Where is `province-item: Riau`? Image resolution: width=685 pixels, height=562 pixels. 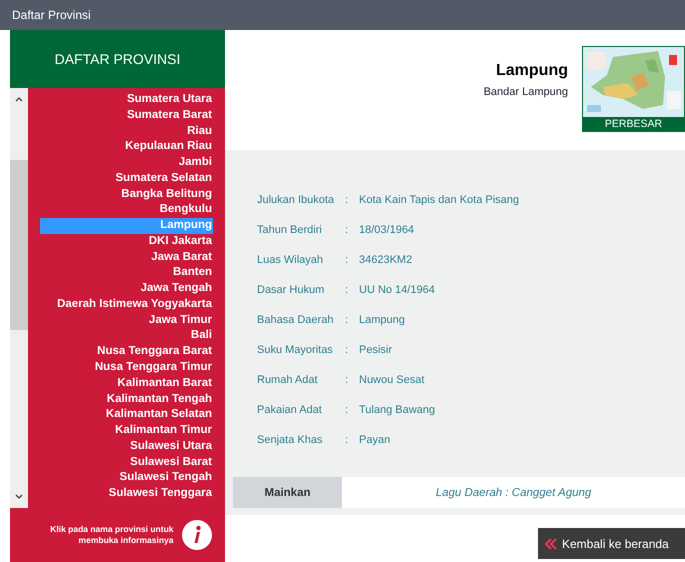
province-item: Riau is located at coordinates (126, 132).